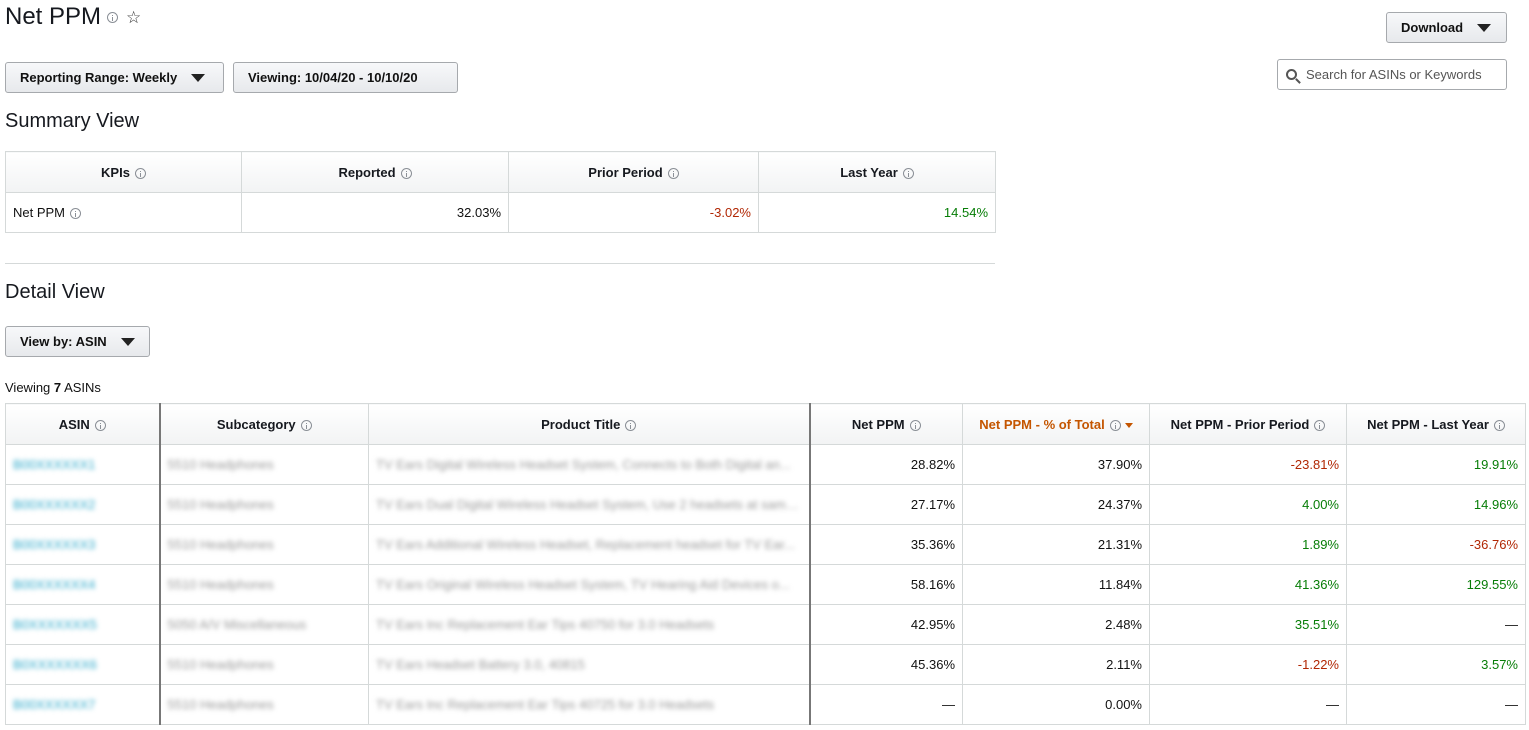  Describe the element at coordinates (1248, 704) in the screenshot. I see `prior-period-cell: —` at that location.